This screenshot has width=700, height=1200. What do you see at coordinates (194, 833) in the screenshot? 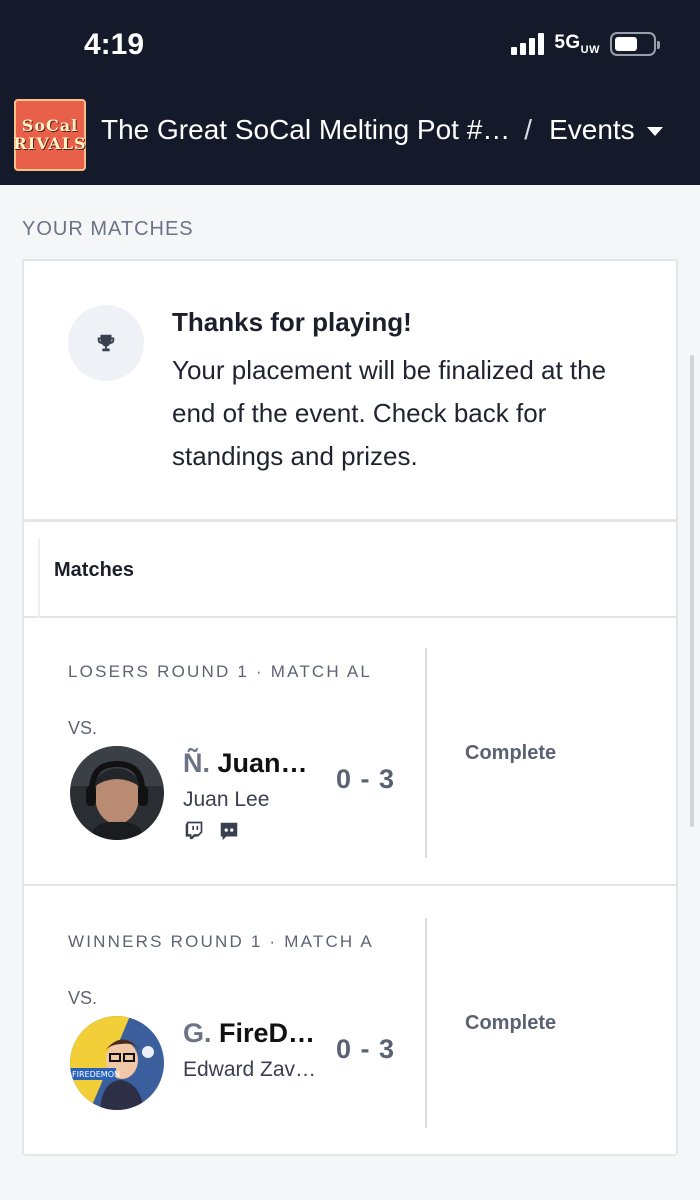
I see `twitch-icon` at bounding box center [194, 833].